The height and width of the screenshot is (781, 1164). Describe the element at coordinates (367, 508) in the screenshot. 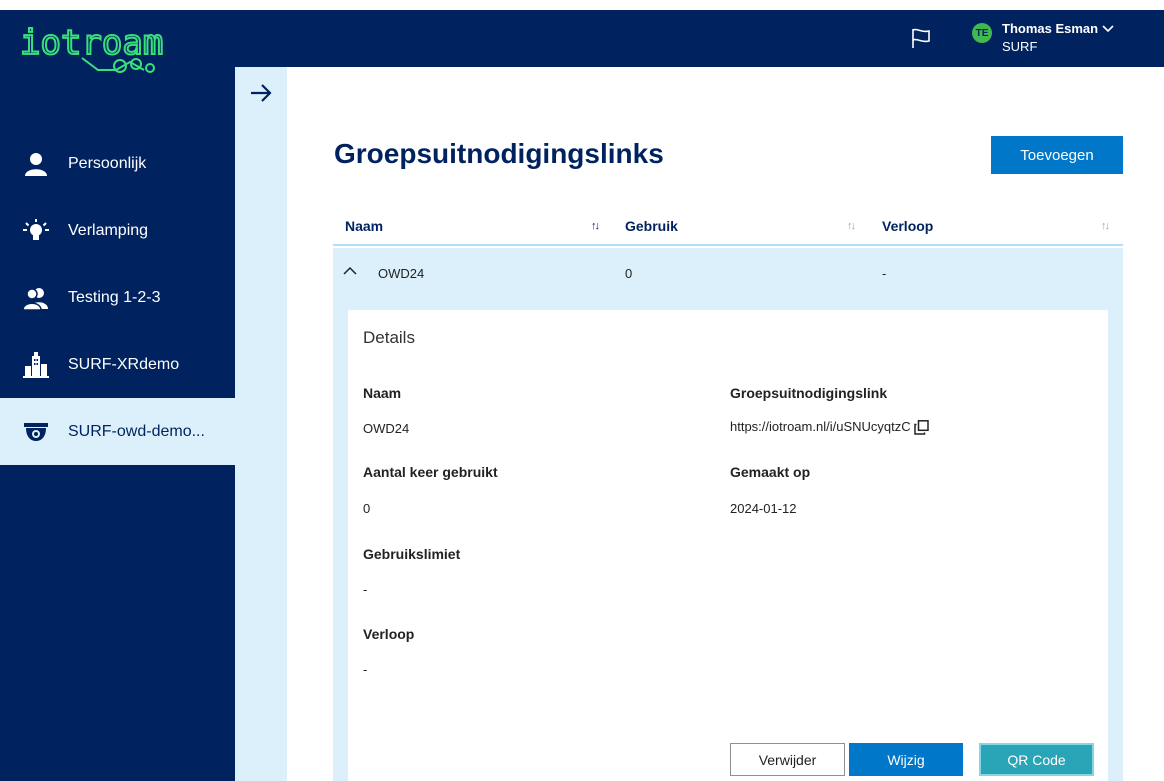

I see `value-usage: 0` at that location.